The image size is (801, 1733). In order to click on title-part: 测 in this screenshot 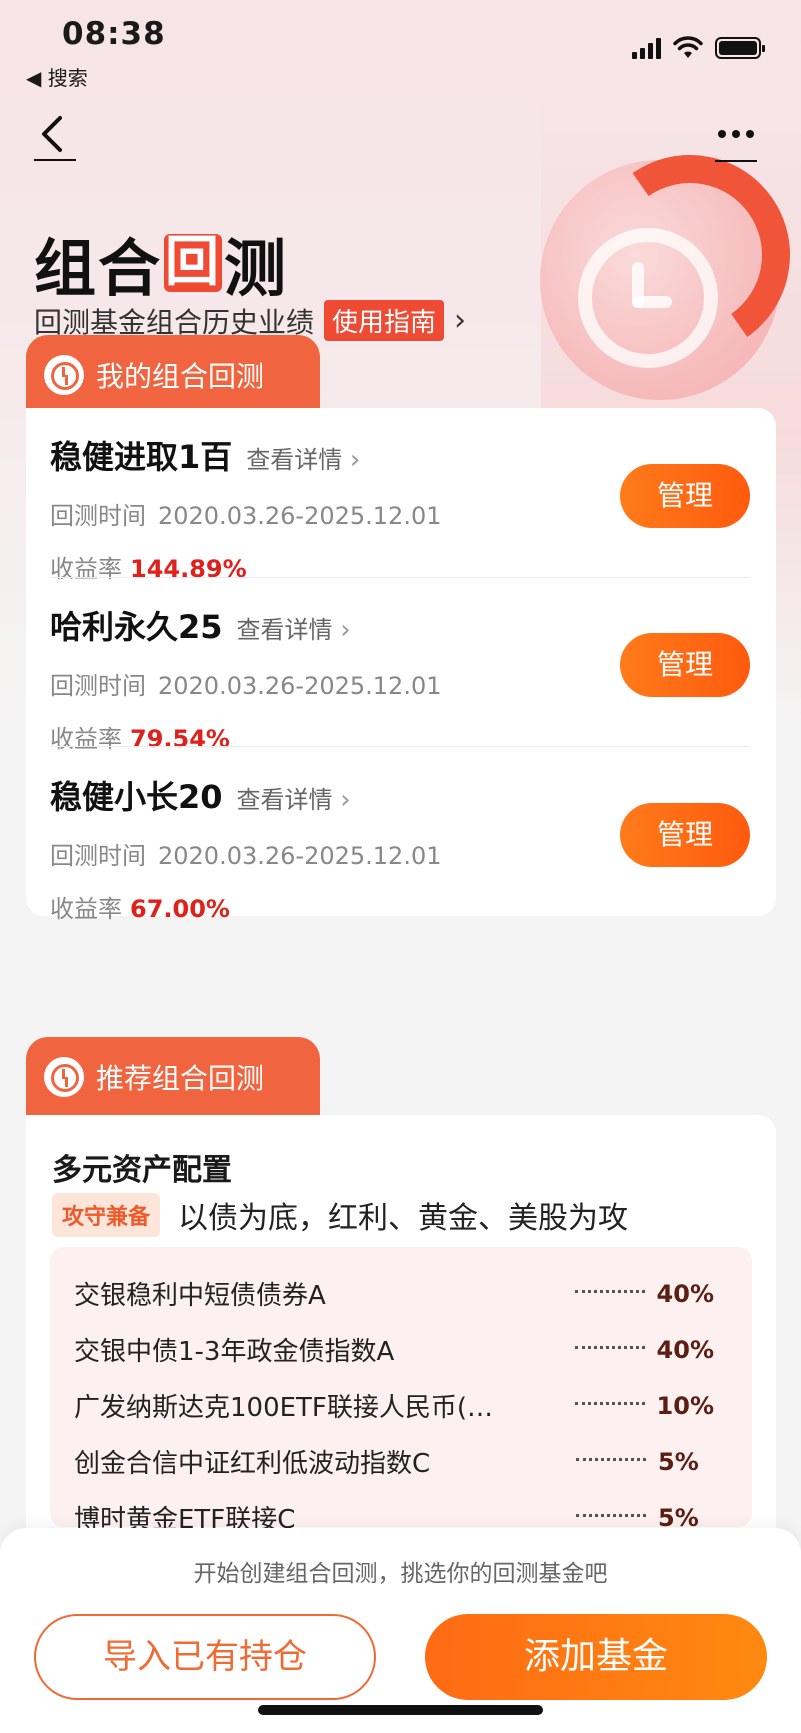, I will do `click(256, 268)`.